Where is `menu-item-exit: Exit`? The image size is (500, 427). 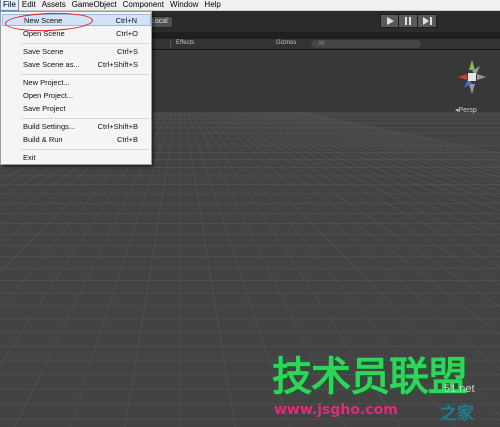
menu-item-exit: Exit is located at coordinates (76, 157).